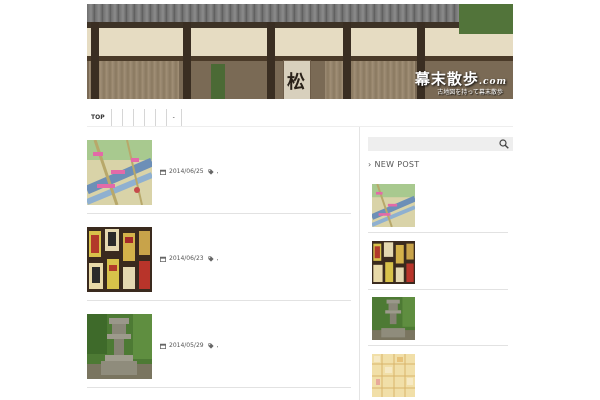  Describe the element at coordinates (300, 126) in the screenshot. I see `nav-divider` at that location.